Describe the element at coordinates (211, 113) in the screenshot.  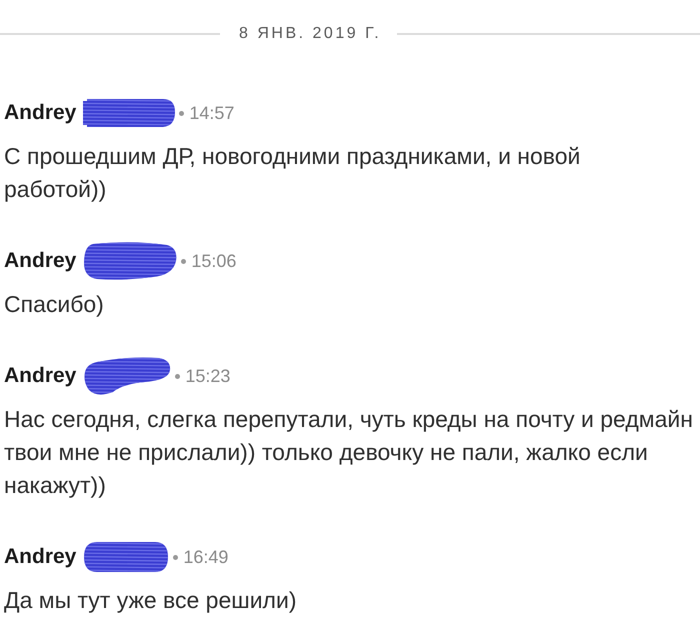
I see `message-time: 14:57` at that location.